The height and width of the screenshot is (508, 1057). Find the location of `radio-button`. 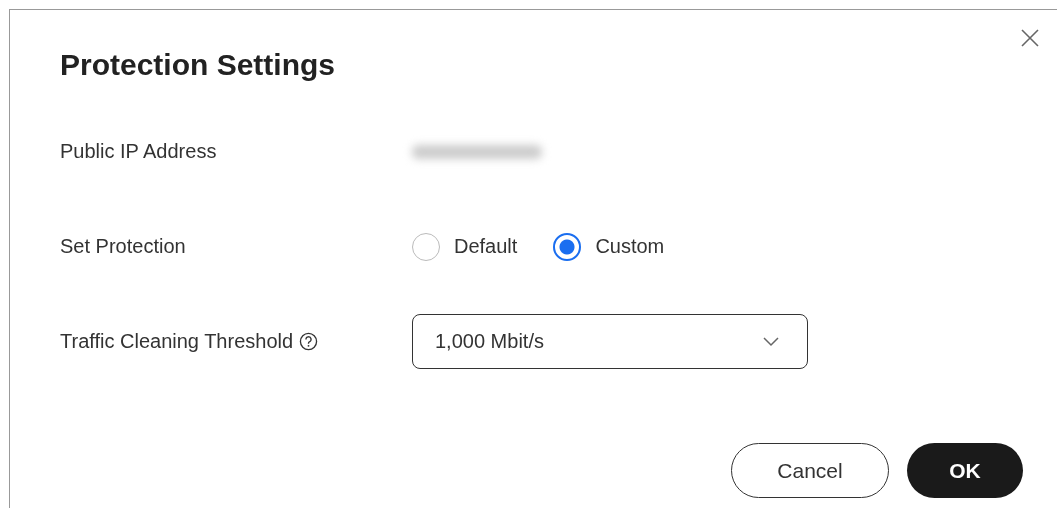

radio-button is located at coordinates (567, 246).